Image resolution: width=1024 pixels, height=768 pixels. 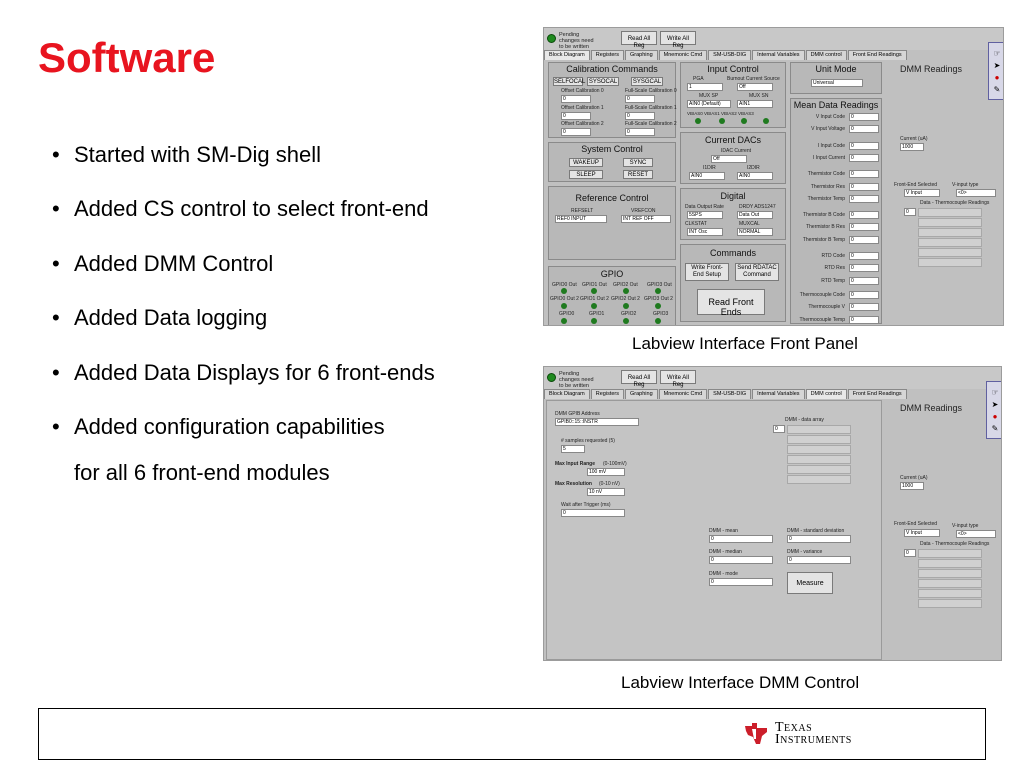 What do you see at coordinates (864, 145) in the screenshot?
I see `mean-row-value: 0` at bounding box center [864, 145].